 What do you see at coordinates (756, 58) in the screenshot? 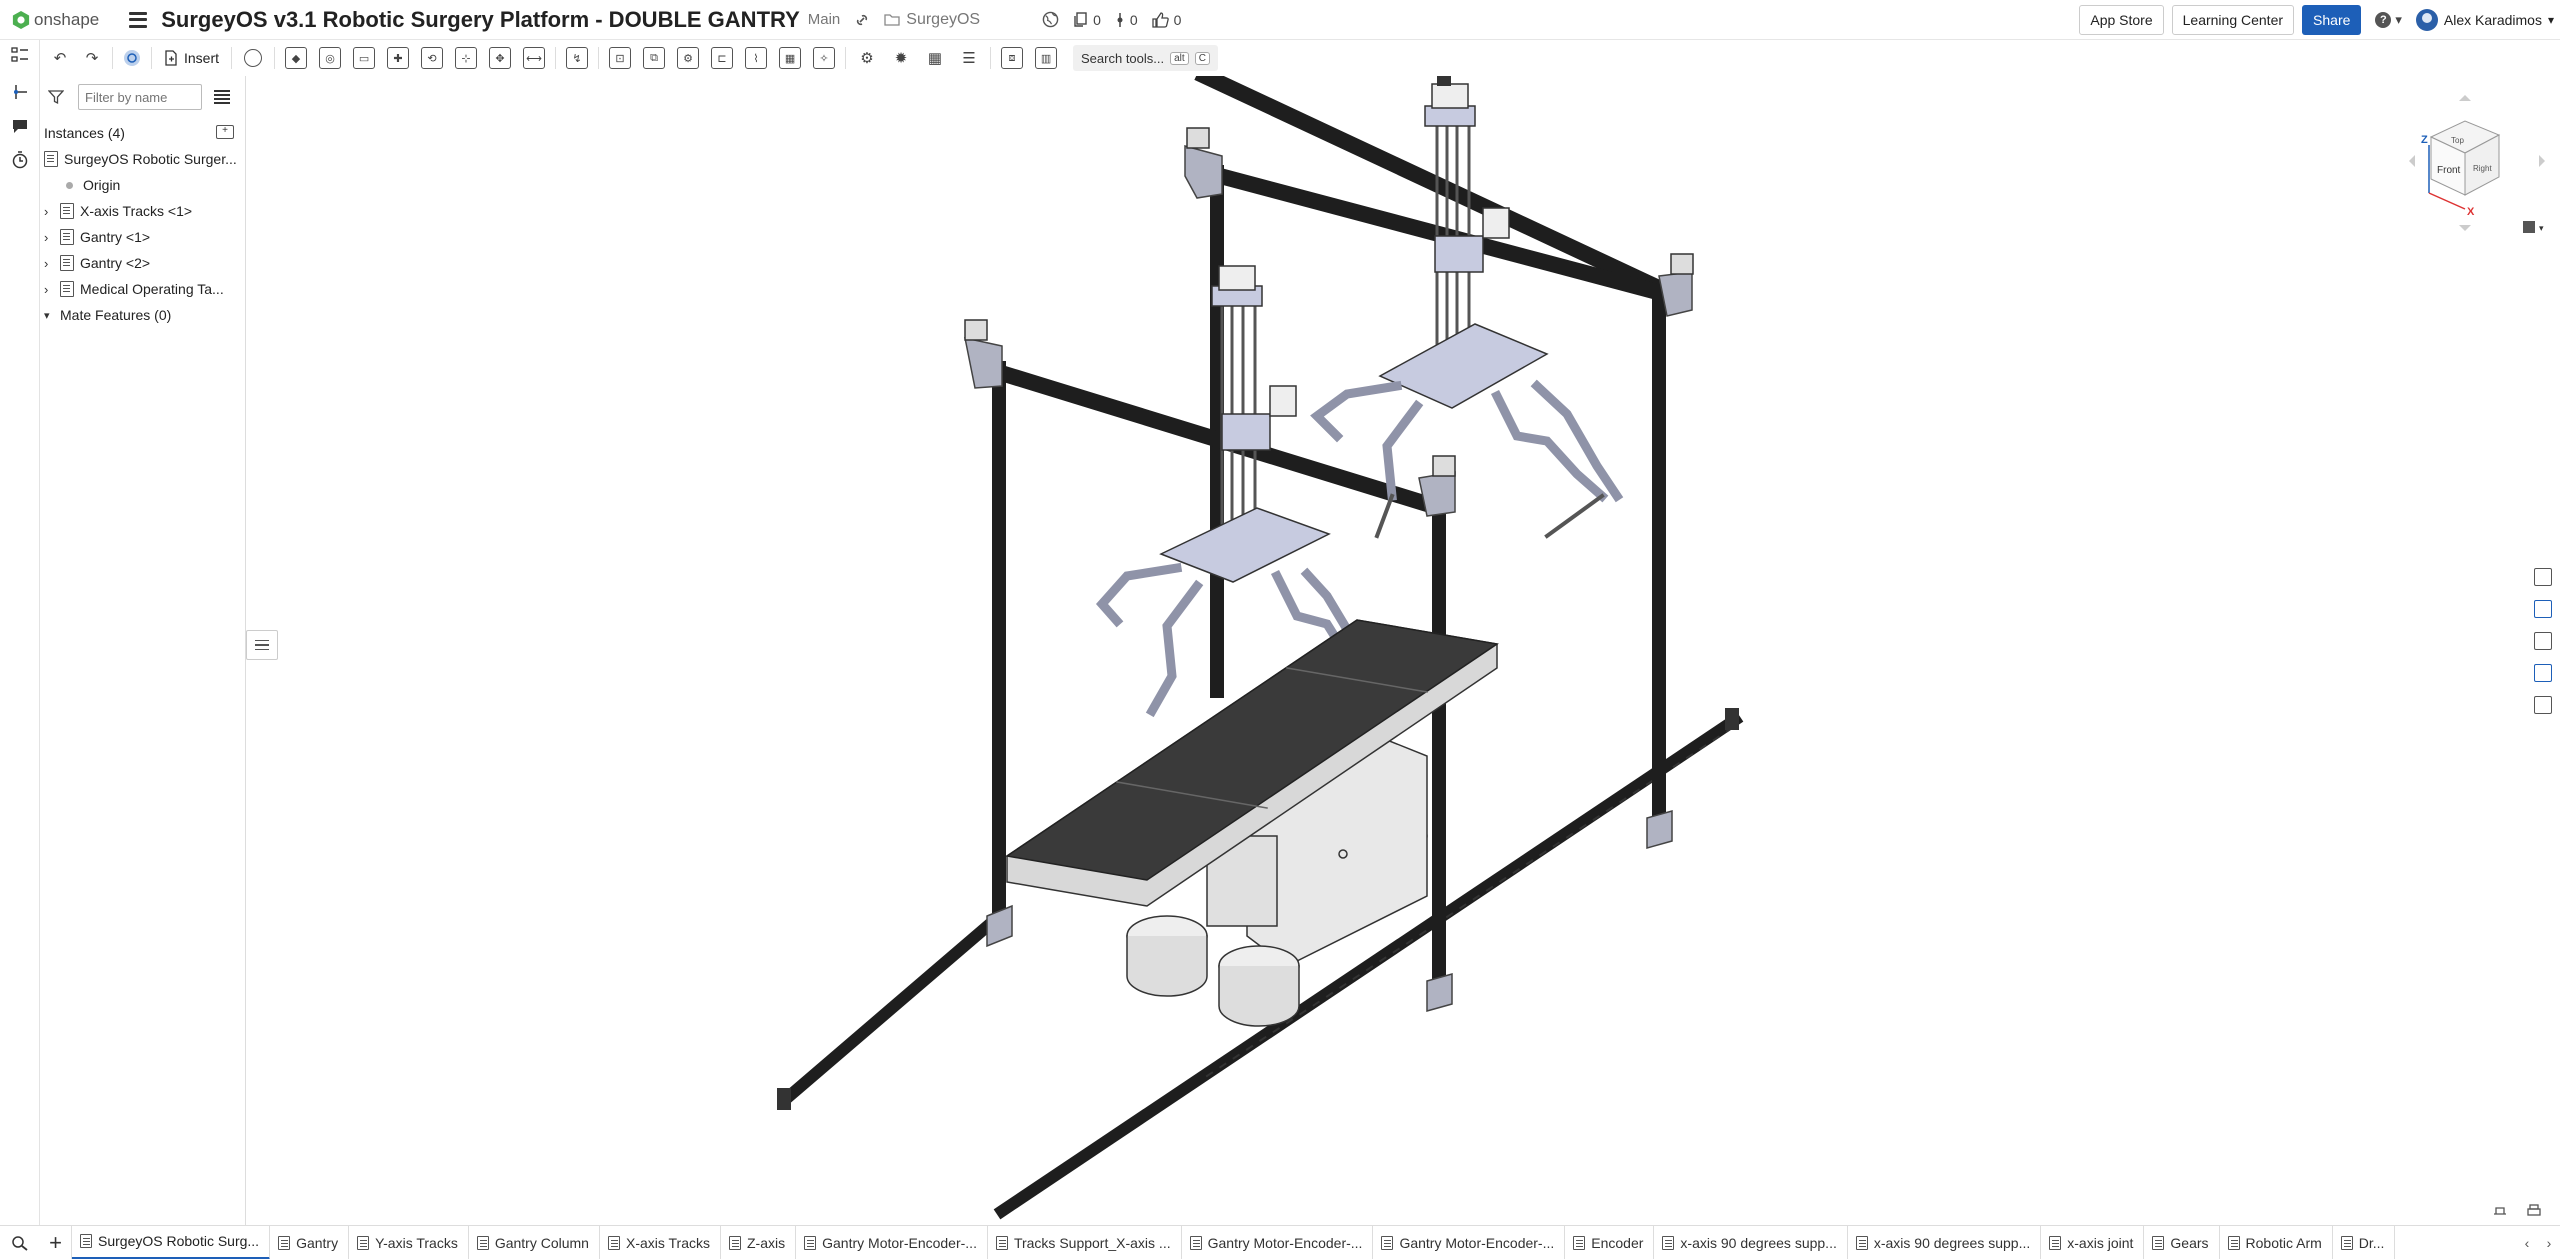
I see `screw-relation-icon: ⌇` at bounding box center [756, 58].